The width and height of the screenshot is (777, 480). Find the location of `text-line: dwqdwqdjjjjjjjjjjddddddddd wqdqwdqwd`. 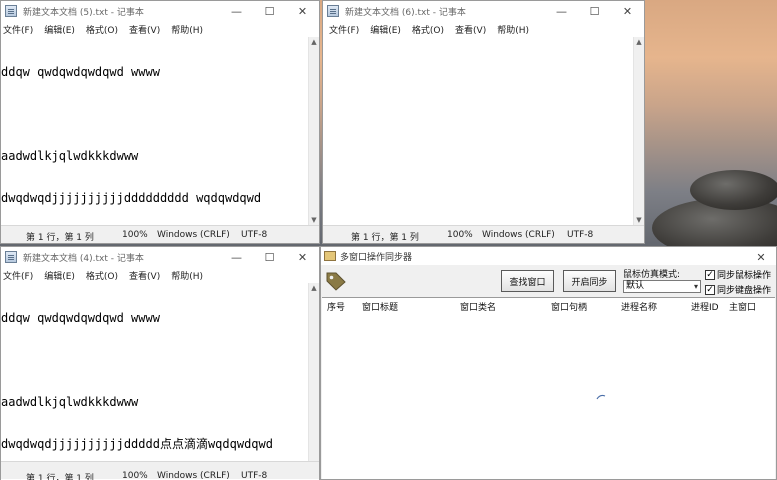

text-line: dwqdwqdjjjjjjjjjjddddddddd wqdqwdqwd is located at coordinates (131, 198).